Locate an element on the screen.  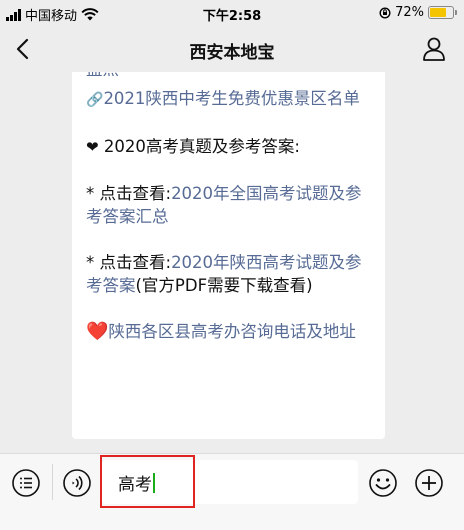
emoji-icon is located at coordinates (383, 483).